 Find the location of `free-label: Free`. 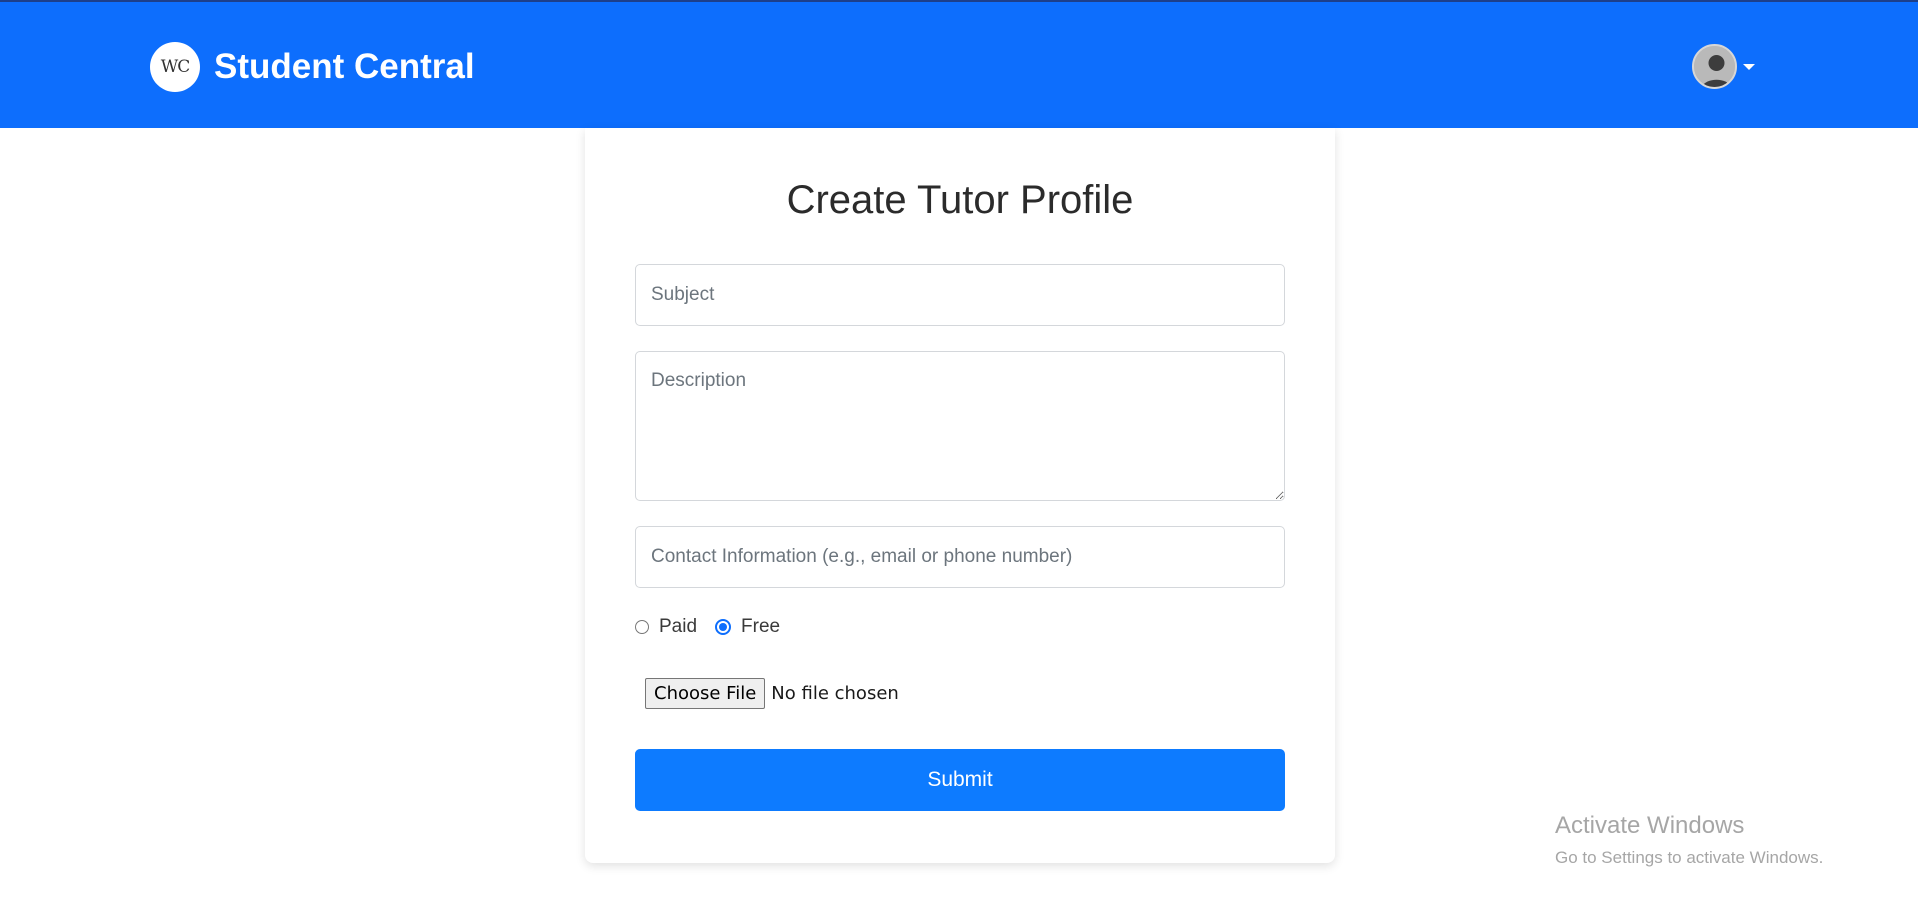

free-label: Free is located at coordinates (760, 627).